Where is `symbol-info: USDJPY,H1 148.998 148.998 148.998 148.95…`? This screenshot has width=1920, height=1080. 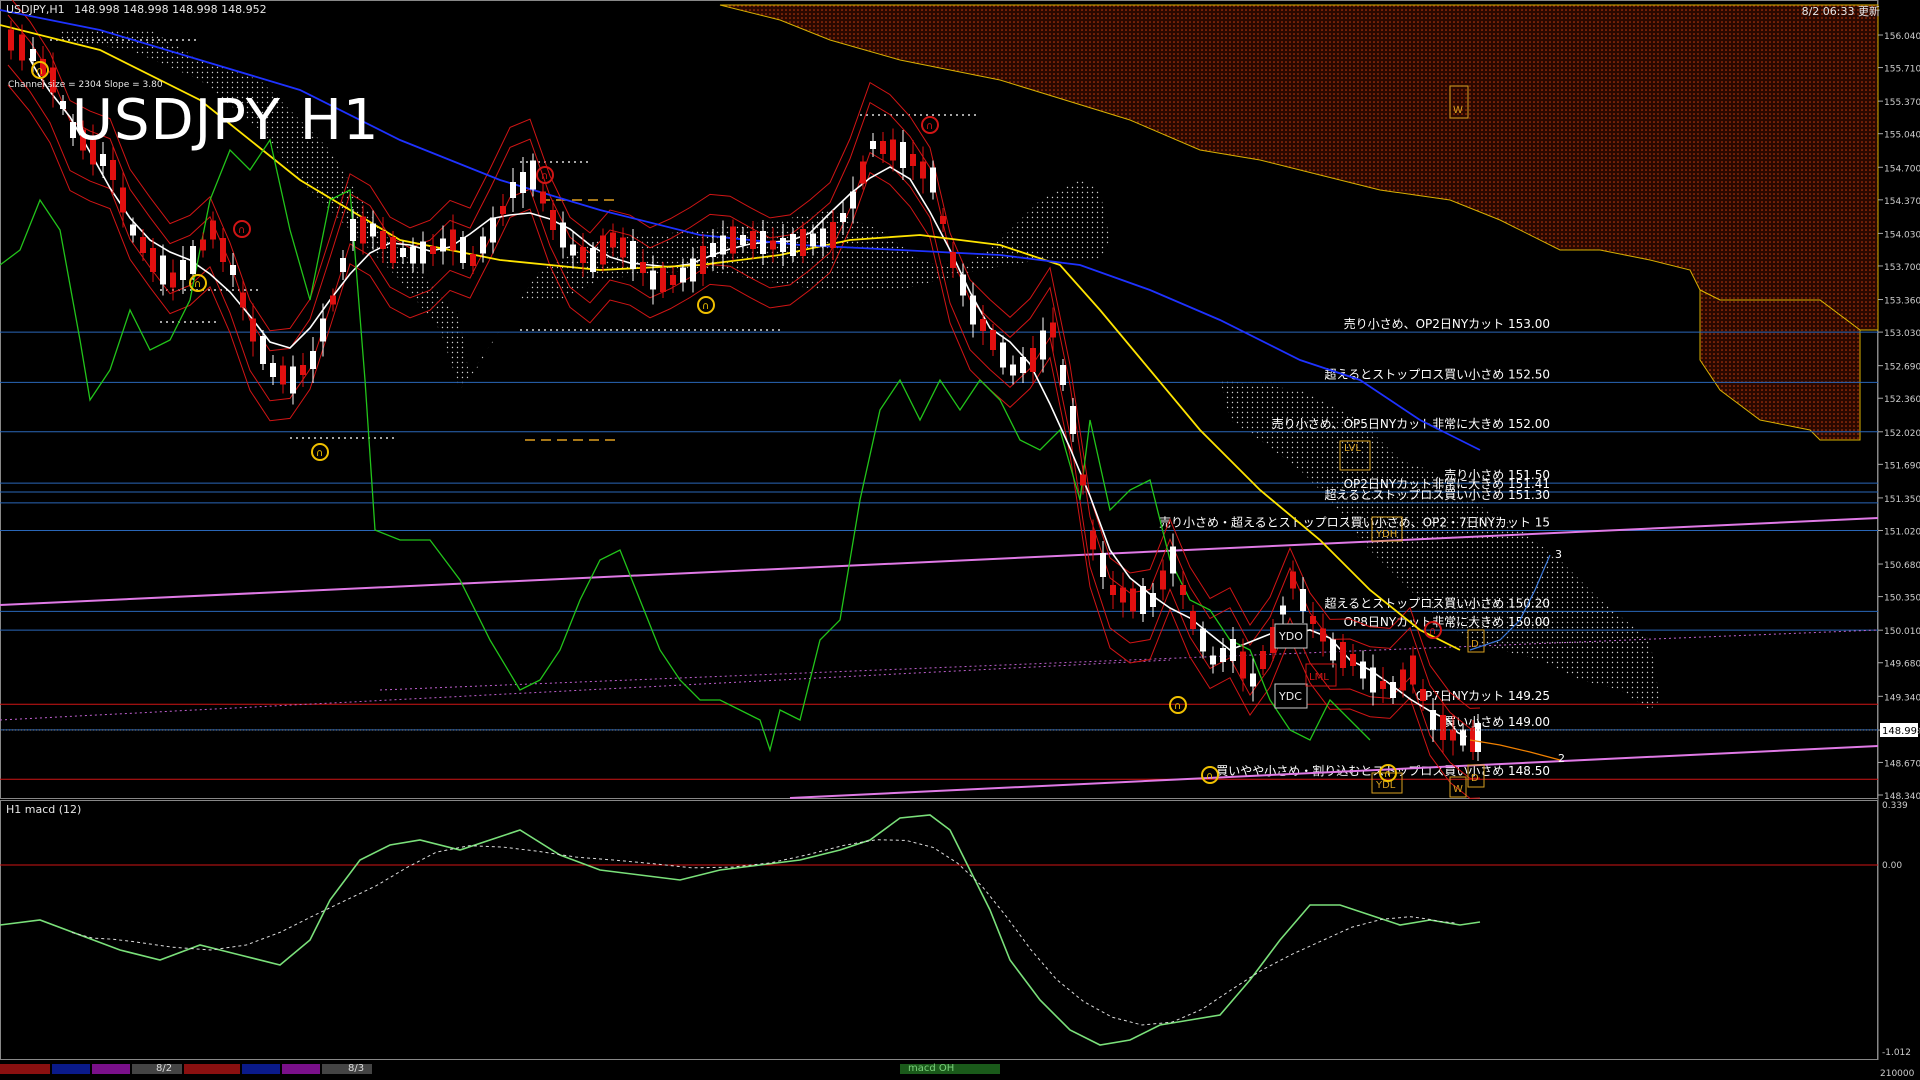 symbol-info: USDJPY,H1 148.998 148.998 148.998 148.95… is located at coordinates (139, 9).